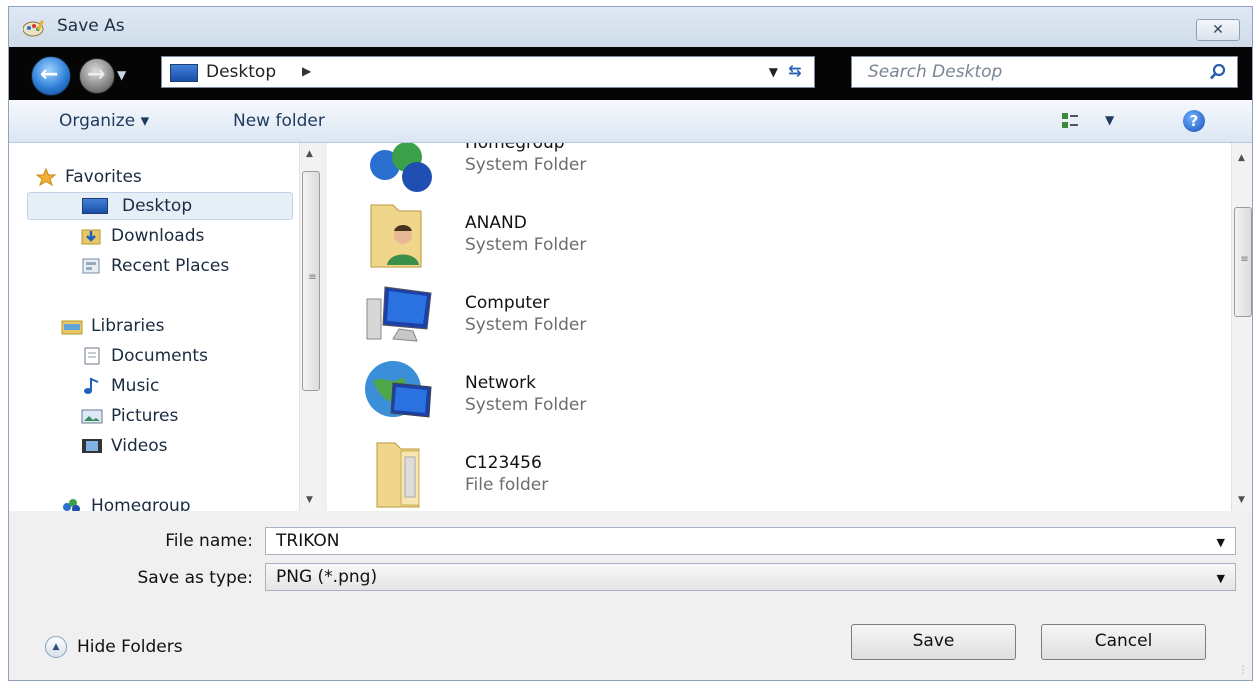  I want to click on command-toolbar: Organize ▾ New folder ▼ ?, so click(630, 121).